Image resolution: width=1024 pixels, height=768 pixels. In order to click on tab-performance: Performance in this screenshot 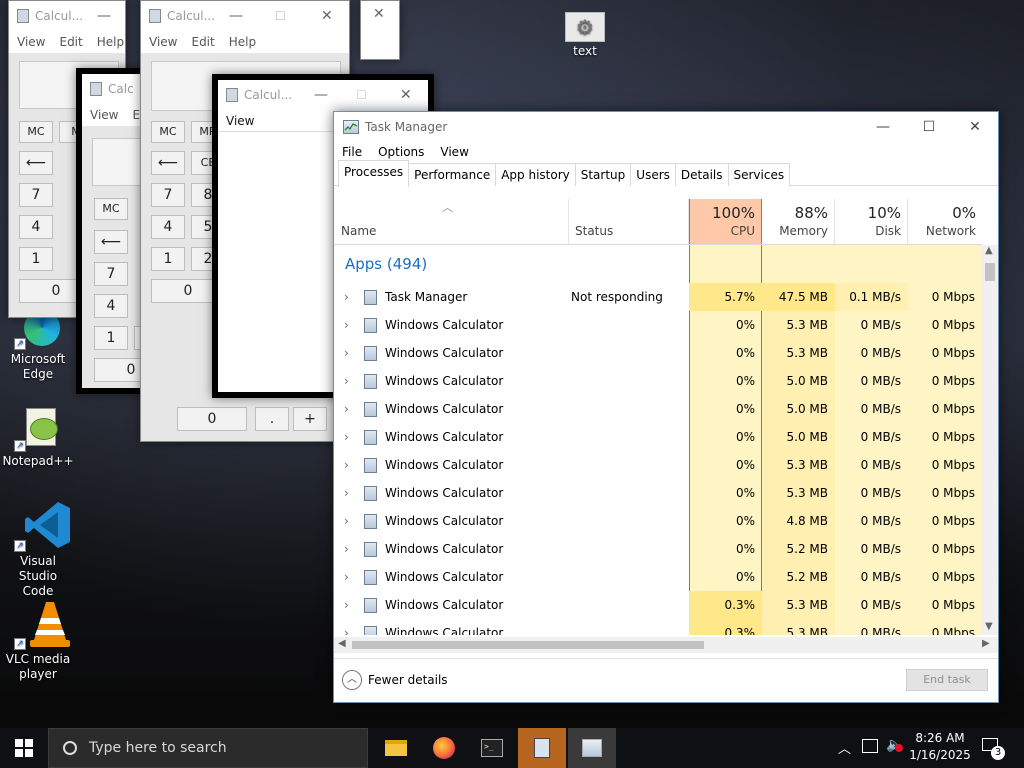, I will do `click(452, 174)`.